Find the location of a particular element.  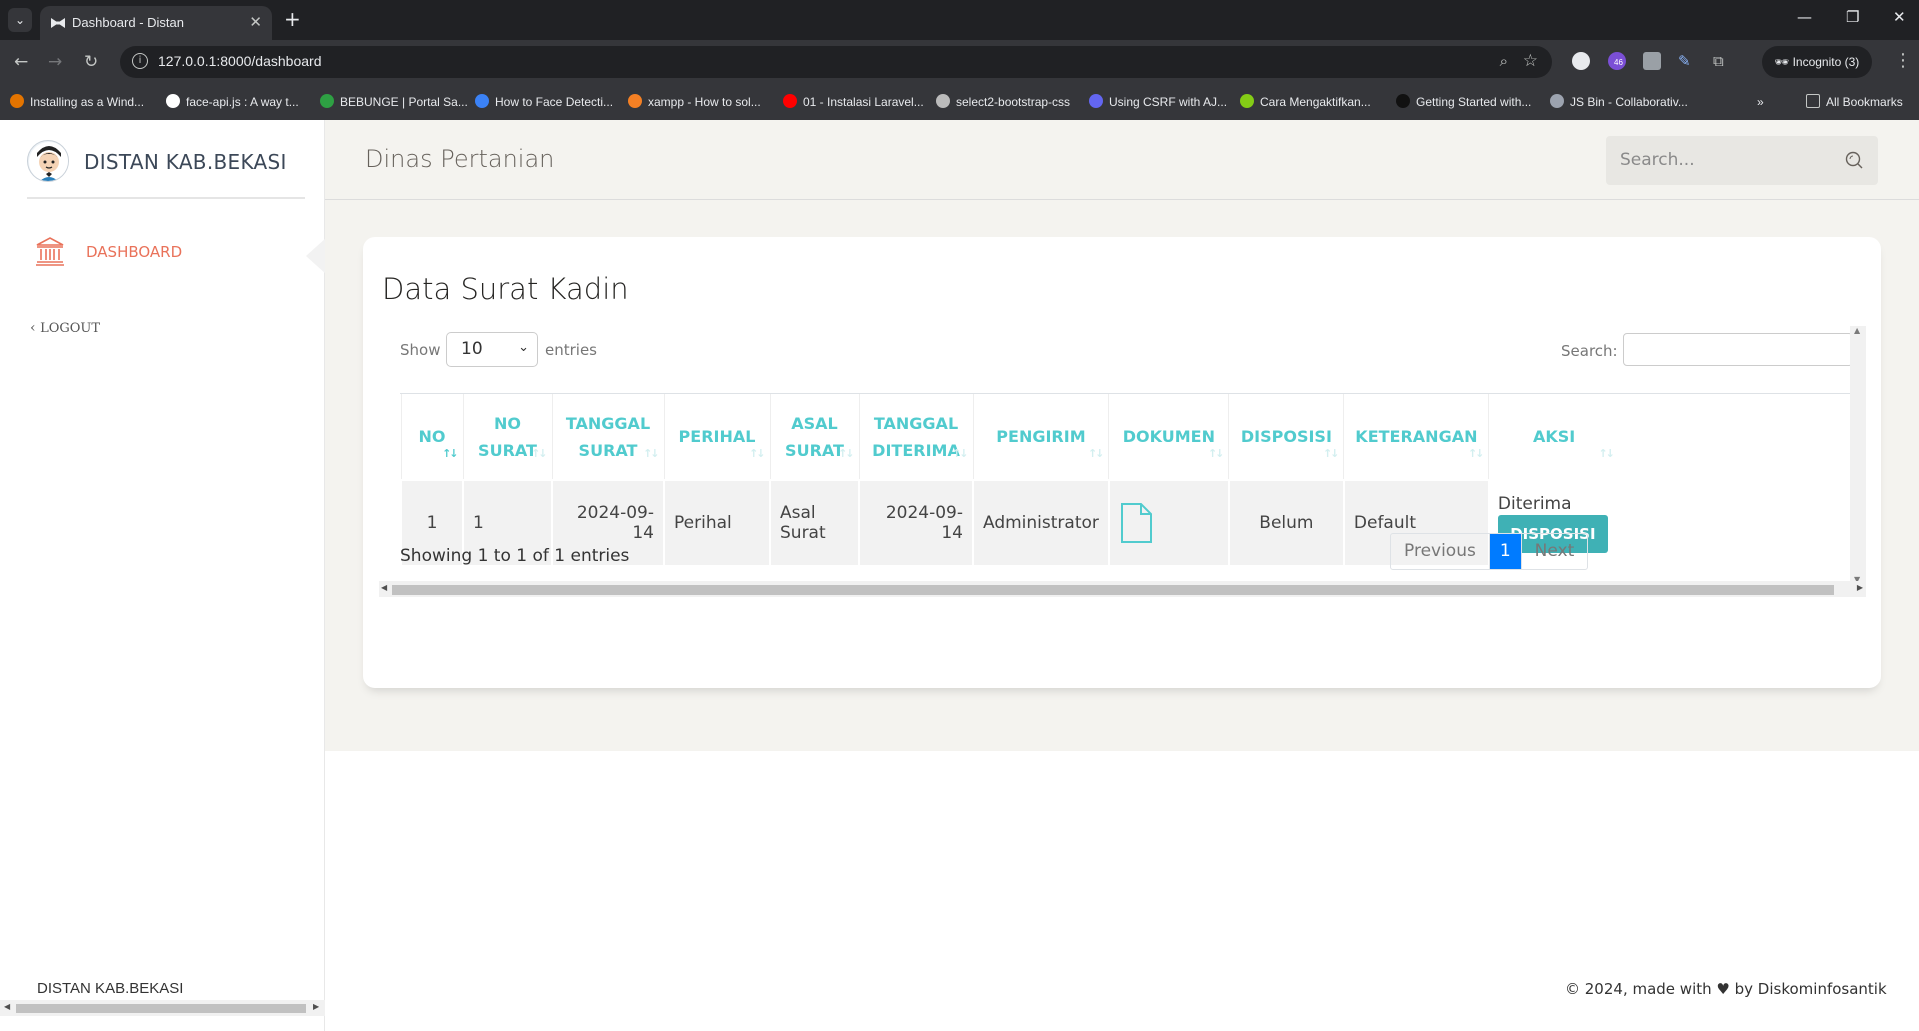

column-header: TANGGAL SURAT ↑↓ is located at coordinates (607, 437).